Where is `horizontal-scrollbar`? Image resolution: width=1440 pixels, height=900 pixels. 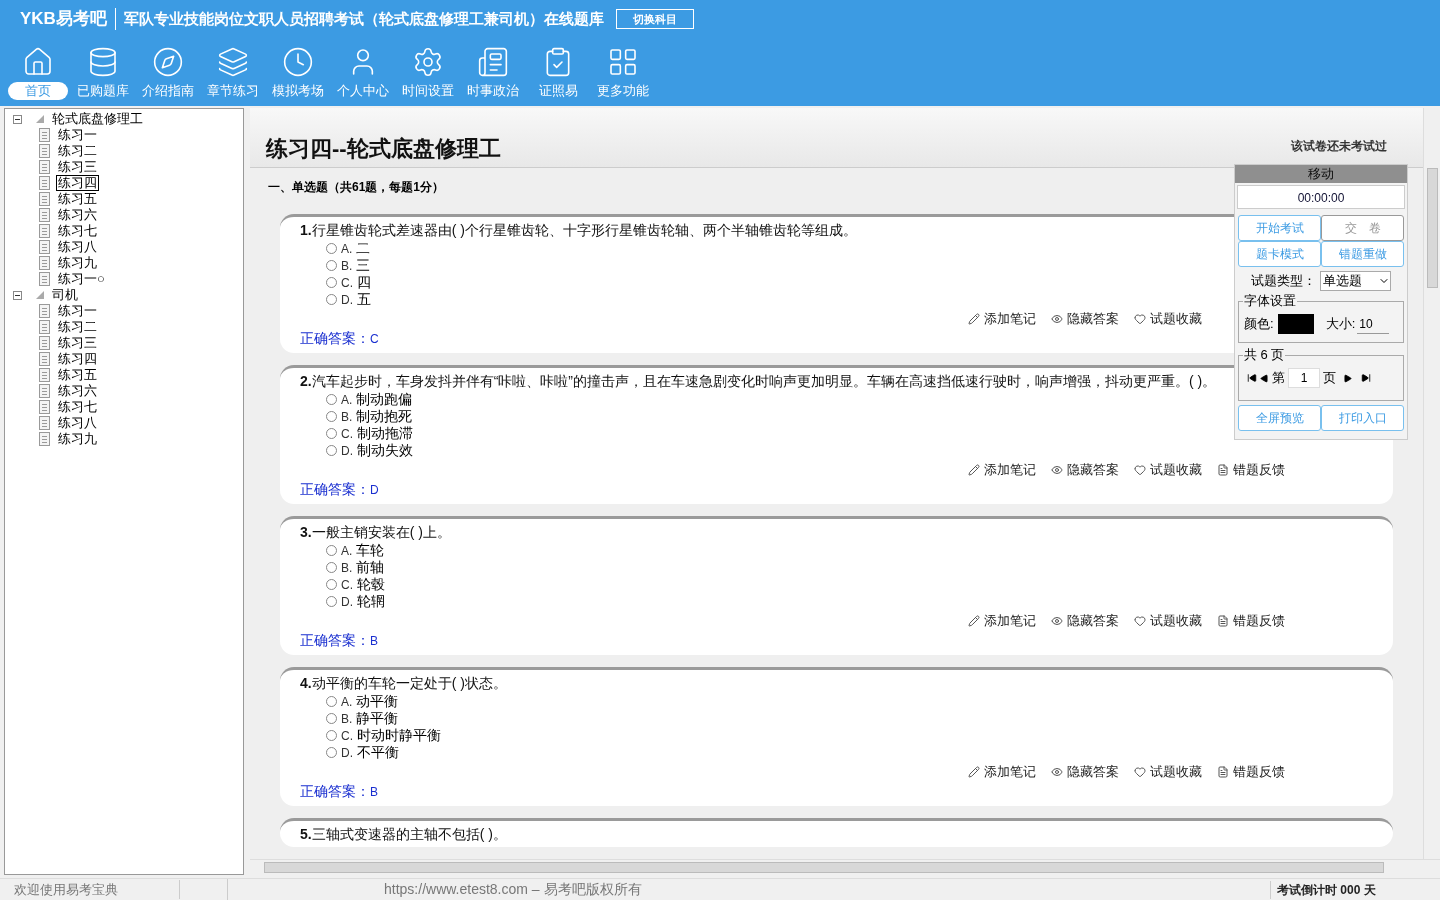
horizontal-scrollbar is located at coordinates (845, 867).